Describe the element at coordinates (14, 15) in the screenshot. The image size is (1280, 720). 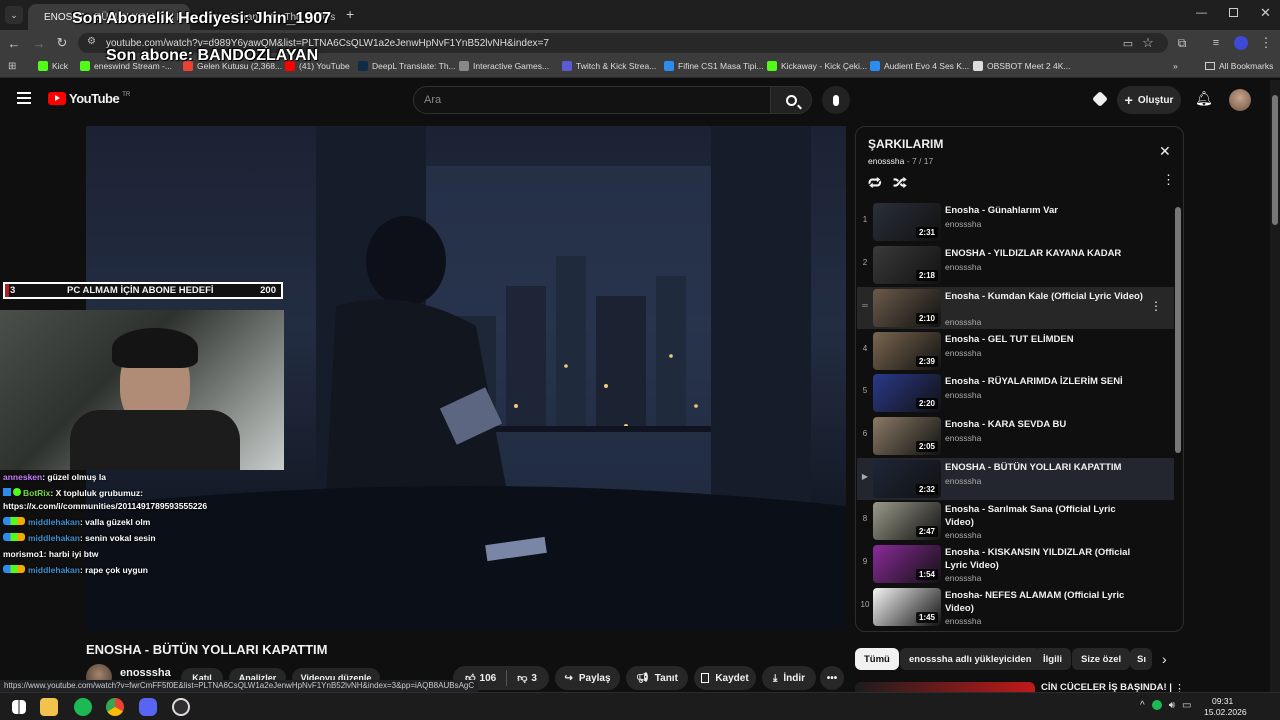
I see `tab-search-dropdown: ⌄` at that location.